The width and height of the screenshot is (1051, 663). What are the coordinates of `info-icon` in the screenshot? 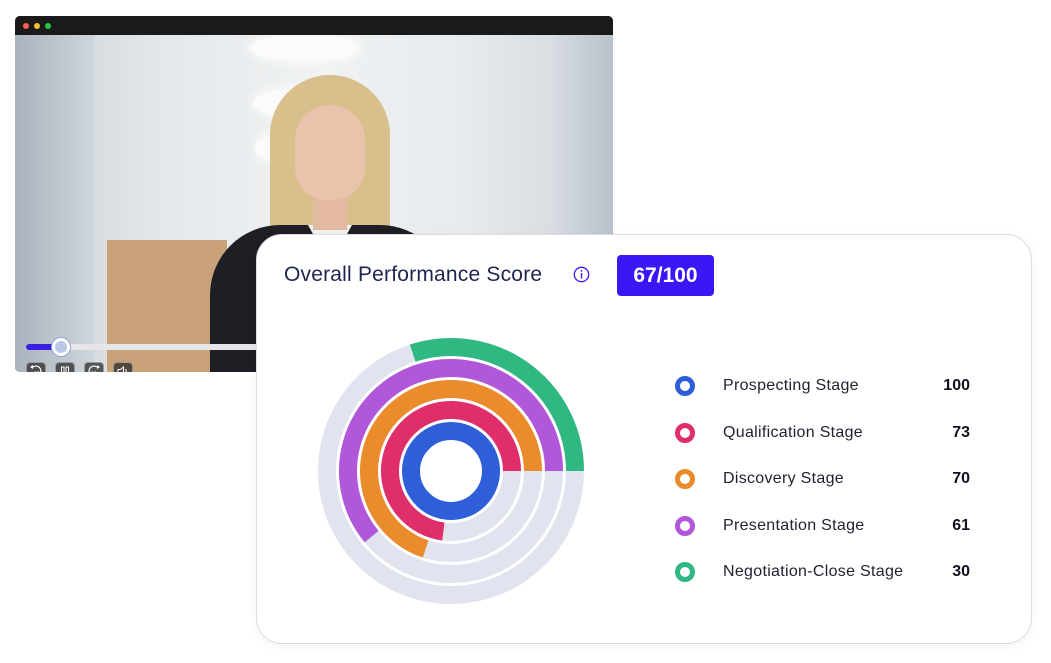 It's located at (581, 274).